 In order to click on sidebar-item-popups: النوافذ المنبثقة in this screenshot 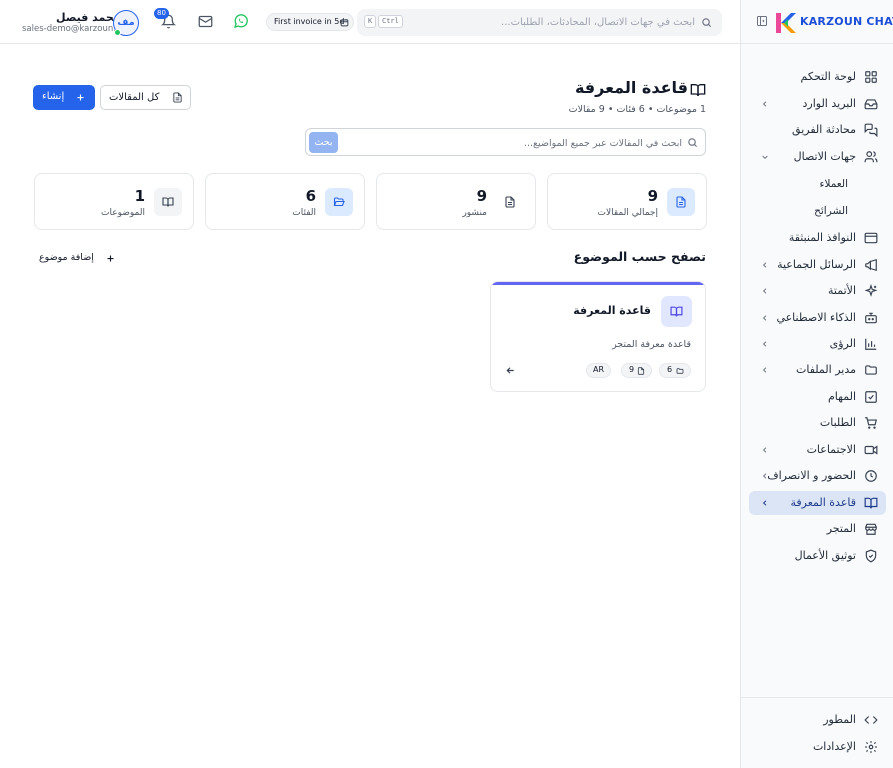, I will do `click(817, 238)`.